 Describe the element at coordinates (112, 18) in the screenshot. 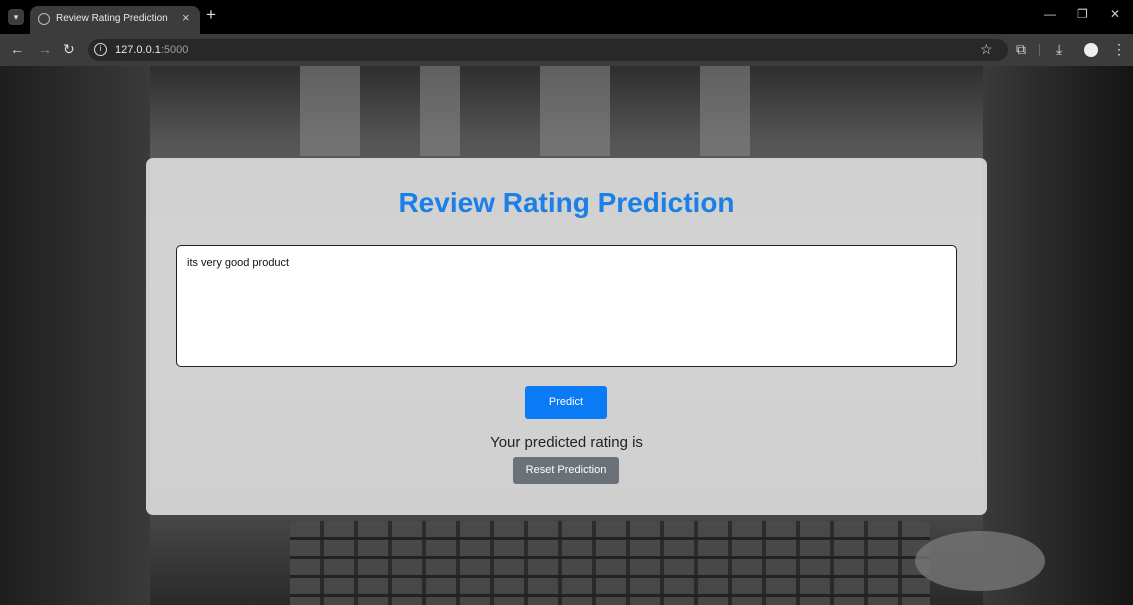

I see `tab-title: Review Rating Prediction` at that location.